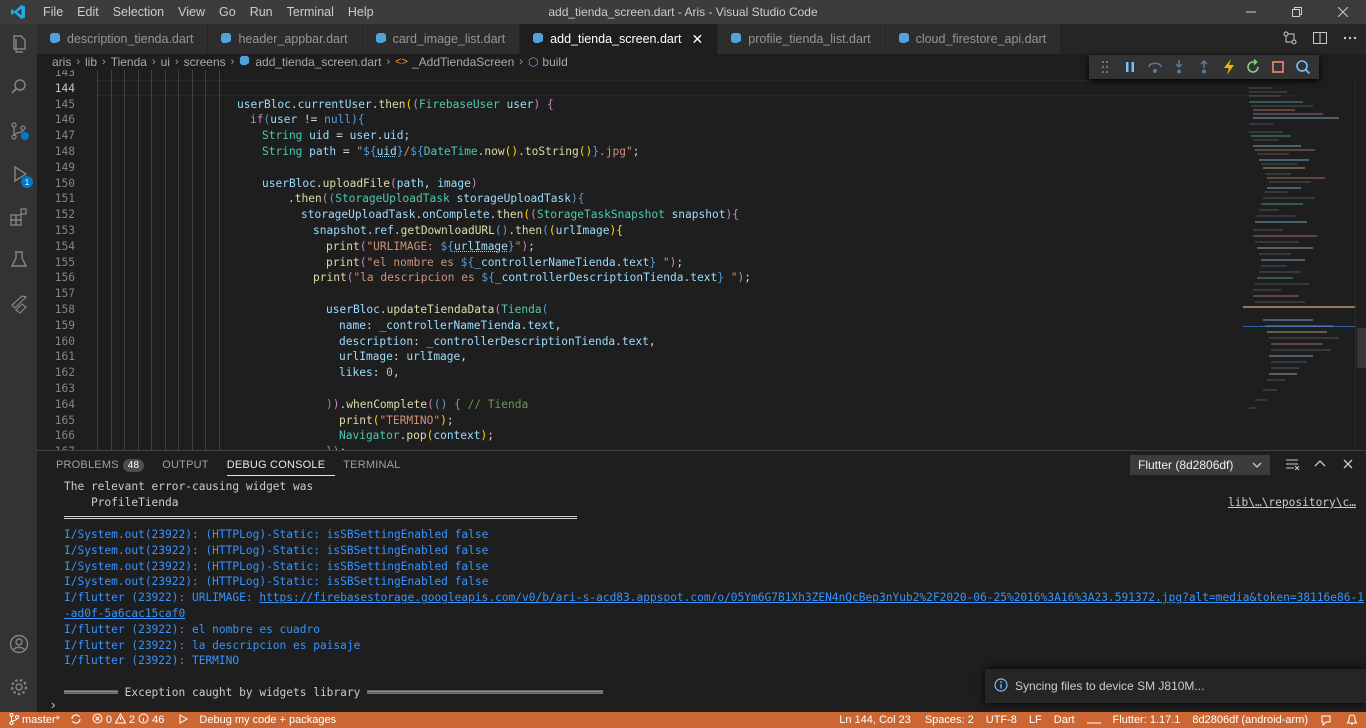  I want to click on line-number: 161, so click(64, 357).